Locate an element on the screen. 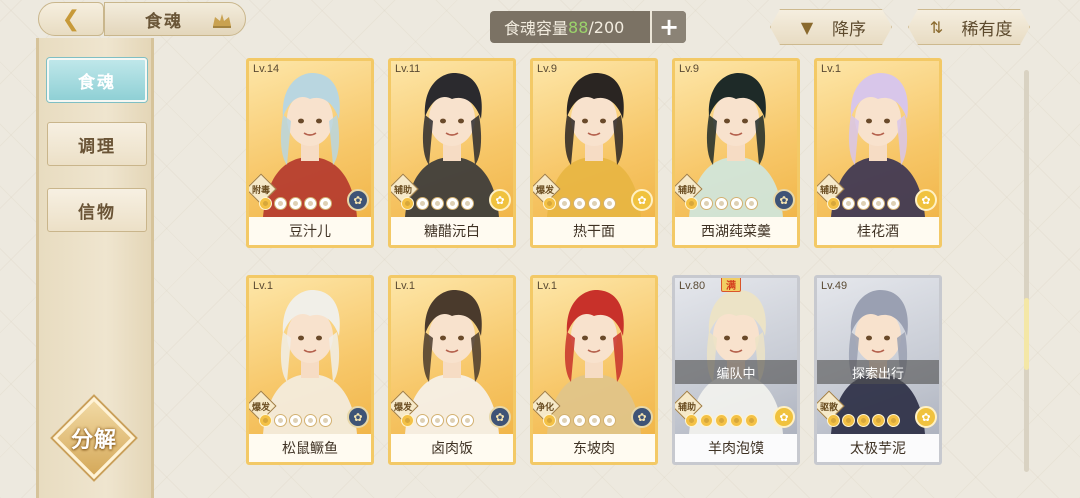 Image resolution: width=1080 pixels, height=498 pixels. name-bar: 豆汁儿 is located at coordinates (310, 231).